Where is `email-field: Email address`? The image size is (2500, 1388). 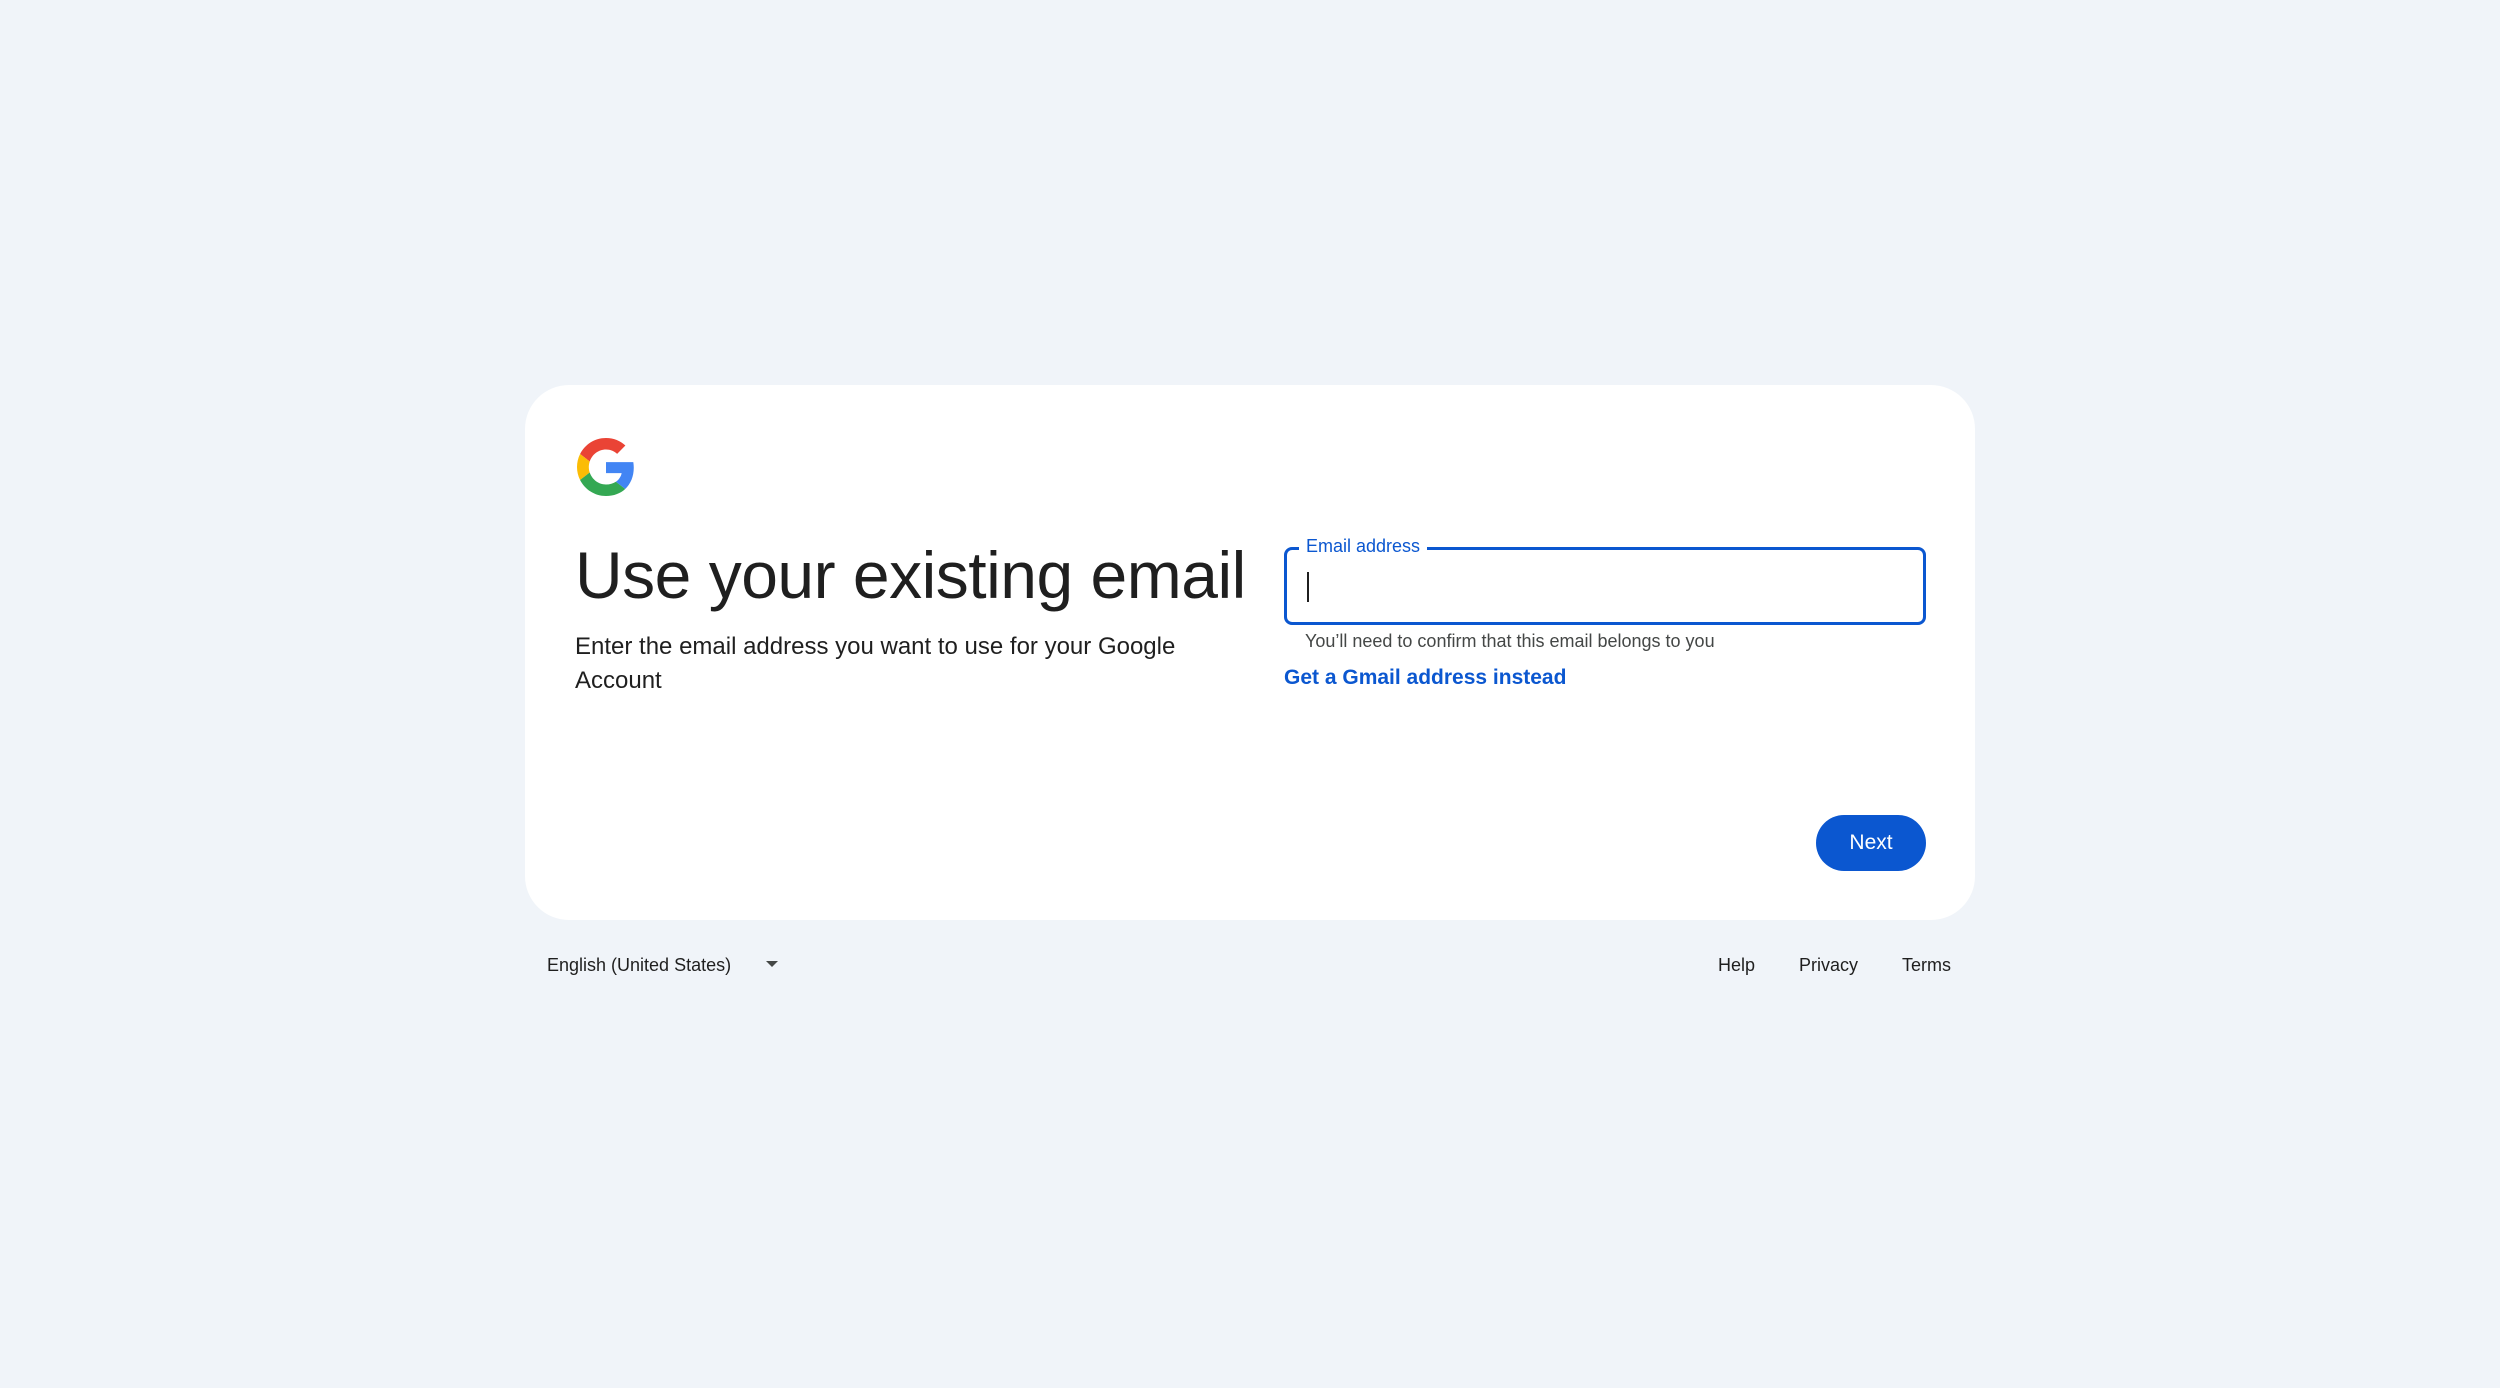
email-field: Email address is located at coordinates (1605, 579).